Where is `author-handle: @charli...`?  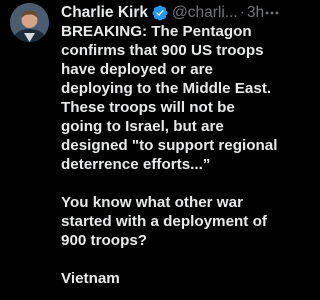
author-handle: @charli... is located at coordinates (205, 13).